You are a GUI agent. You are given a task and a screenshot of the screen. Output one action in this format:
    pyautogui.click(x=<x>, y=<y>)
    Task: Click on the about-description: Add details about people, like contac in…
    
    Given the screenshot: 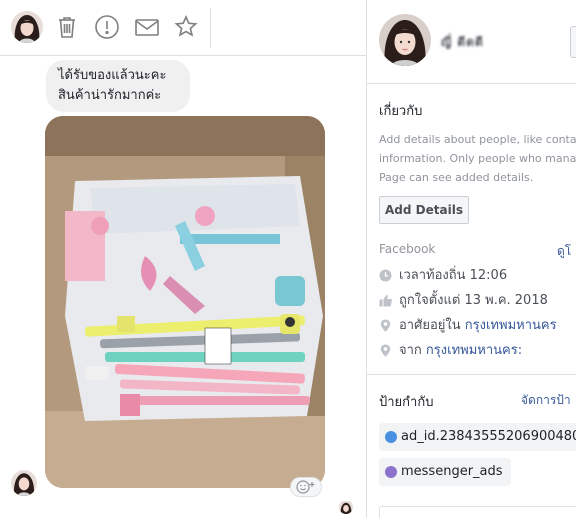 What is the action you would take?
    pyautogui.click(x=477, y=158)
    